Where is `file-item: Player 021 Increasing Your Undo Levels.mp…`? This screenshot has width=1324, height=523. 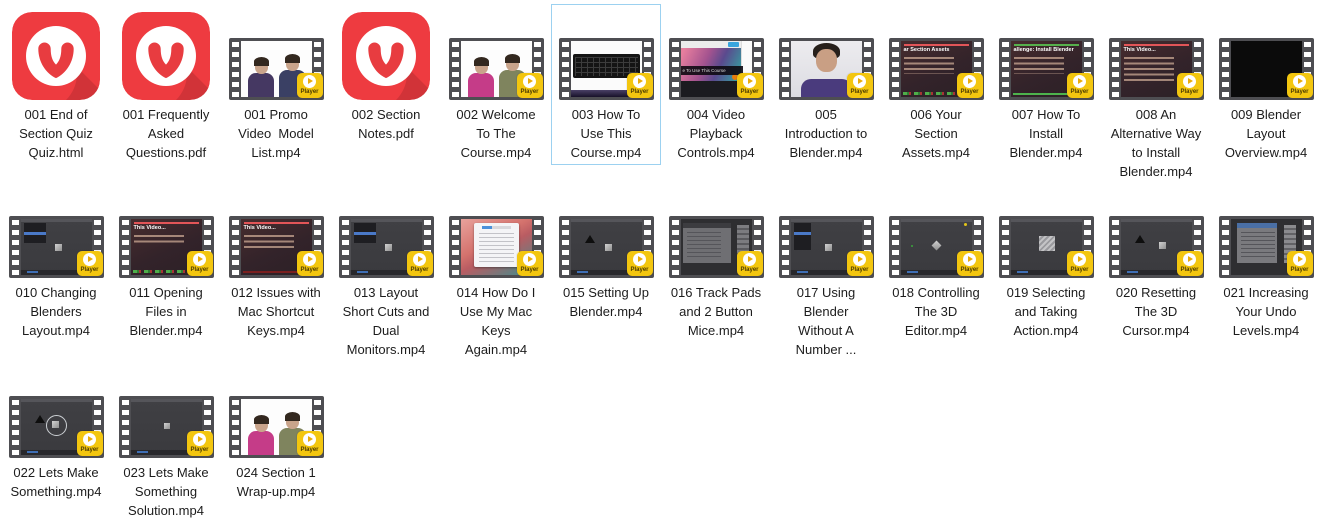
file-item: Player 021 Increasing Your Undo Levels.mp… is located at coordinates (1266, 276).